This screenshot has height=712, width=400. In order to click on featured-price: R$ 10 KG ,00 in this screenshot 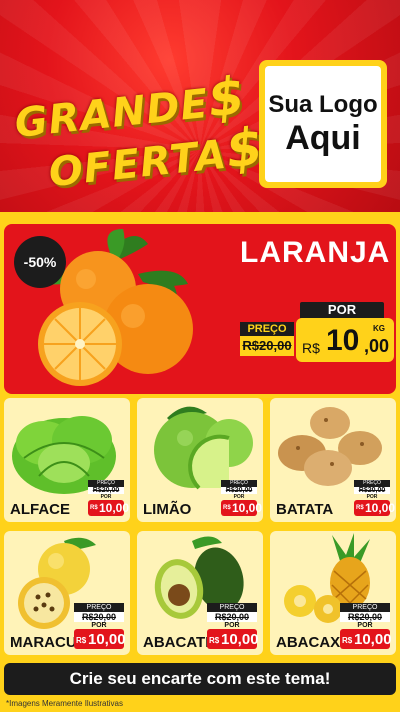, I will do `click(345, 340)`.